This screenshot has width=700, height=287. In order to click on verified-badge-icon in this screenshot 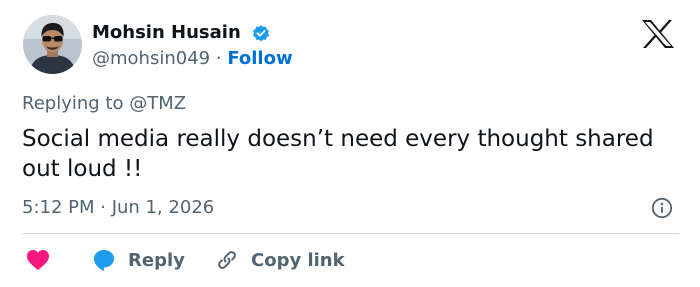, I will do `click(261, 33)`.